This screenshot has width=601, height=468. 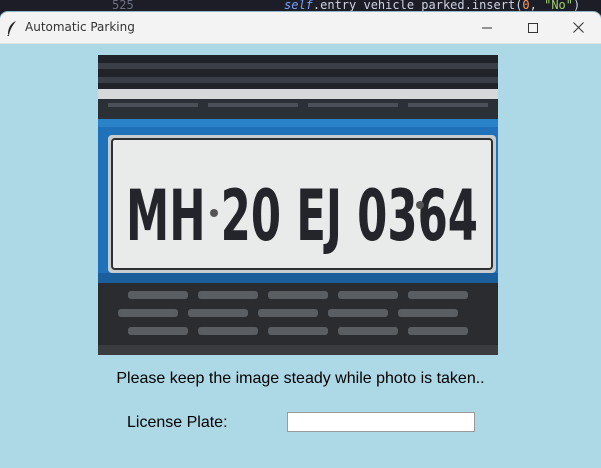 I want to click on license-plate-input, so click(x=381, y=422).